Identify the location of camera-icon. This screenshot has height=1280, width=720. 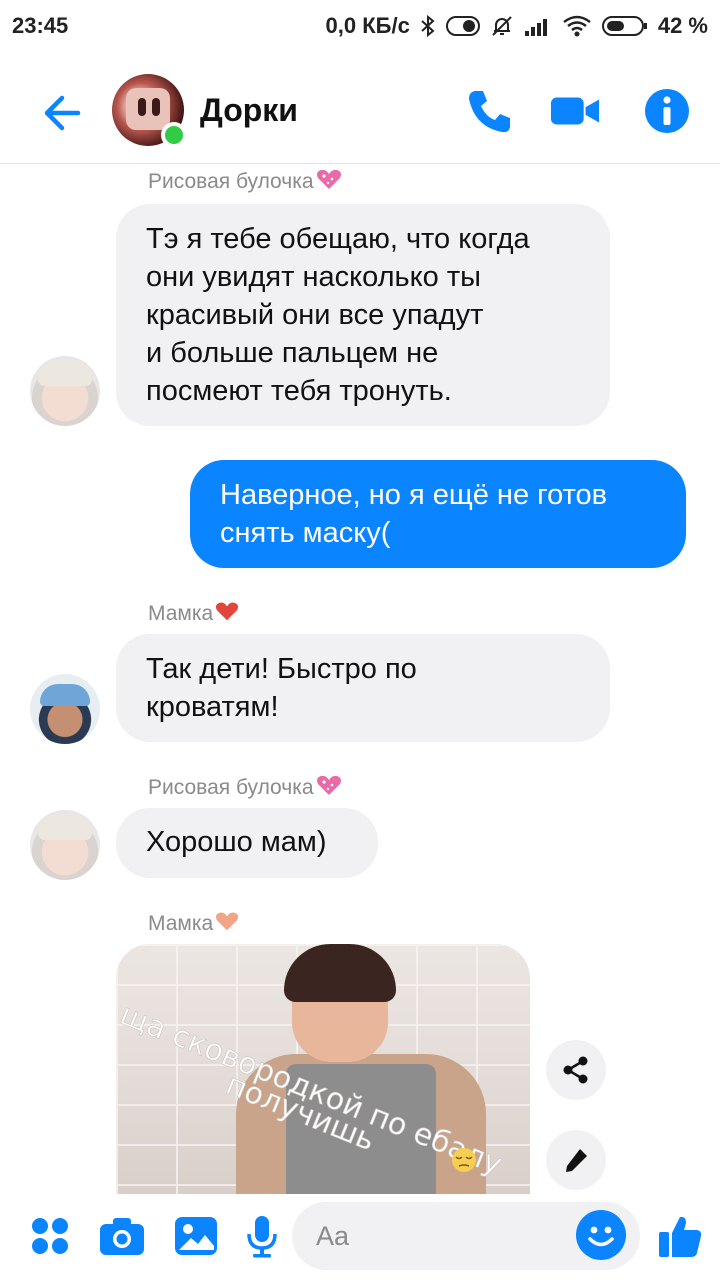
(122, 1236).